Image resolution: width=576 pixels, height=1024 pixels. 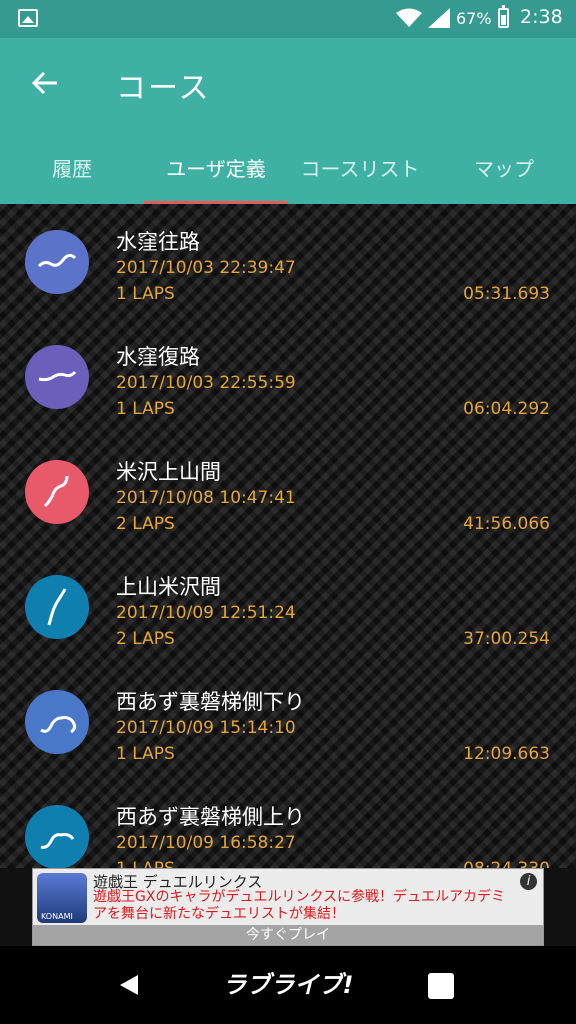 I want to click on course-name: 米沢上山間, so click(x=168, y=472).